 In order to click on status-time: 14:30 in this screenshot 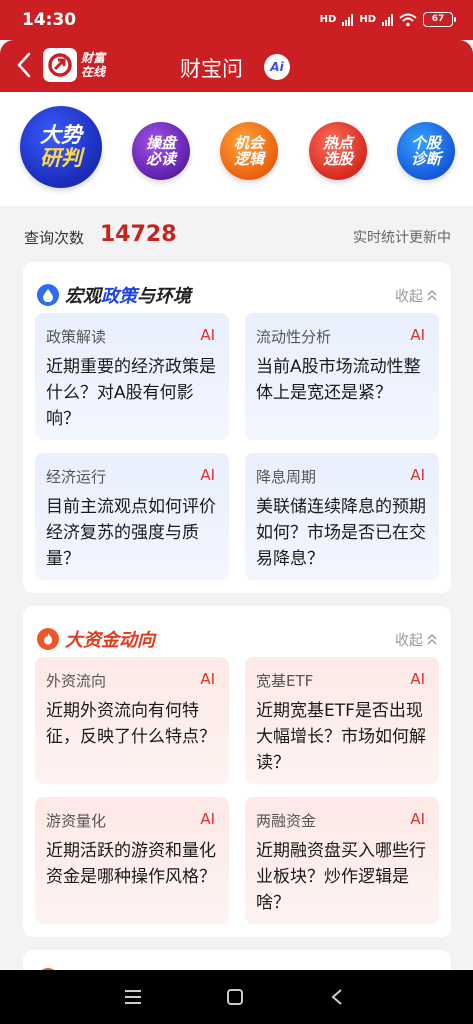, I will do `click(49, 20)`.